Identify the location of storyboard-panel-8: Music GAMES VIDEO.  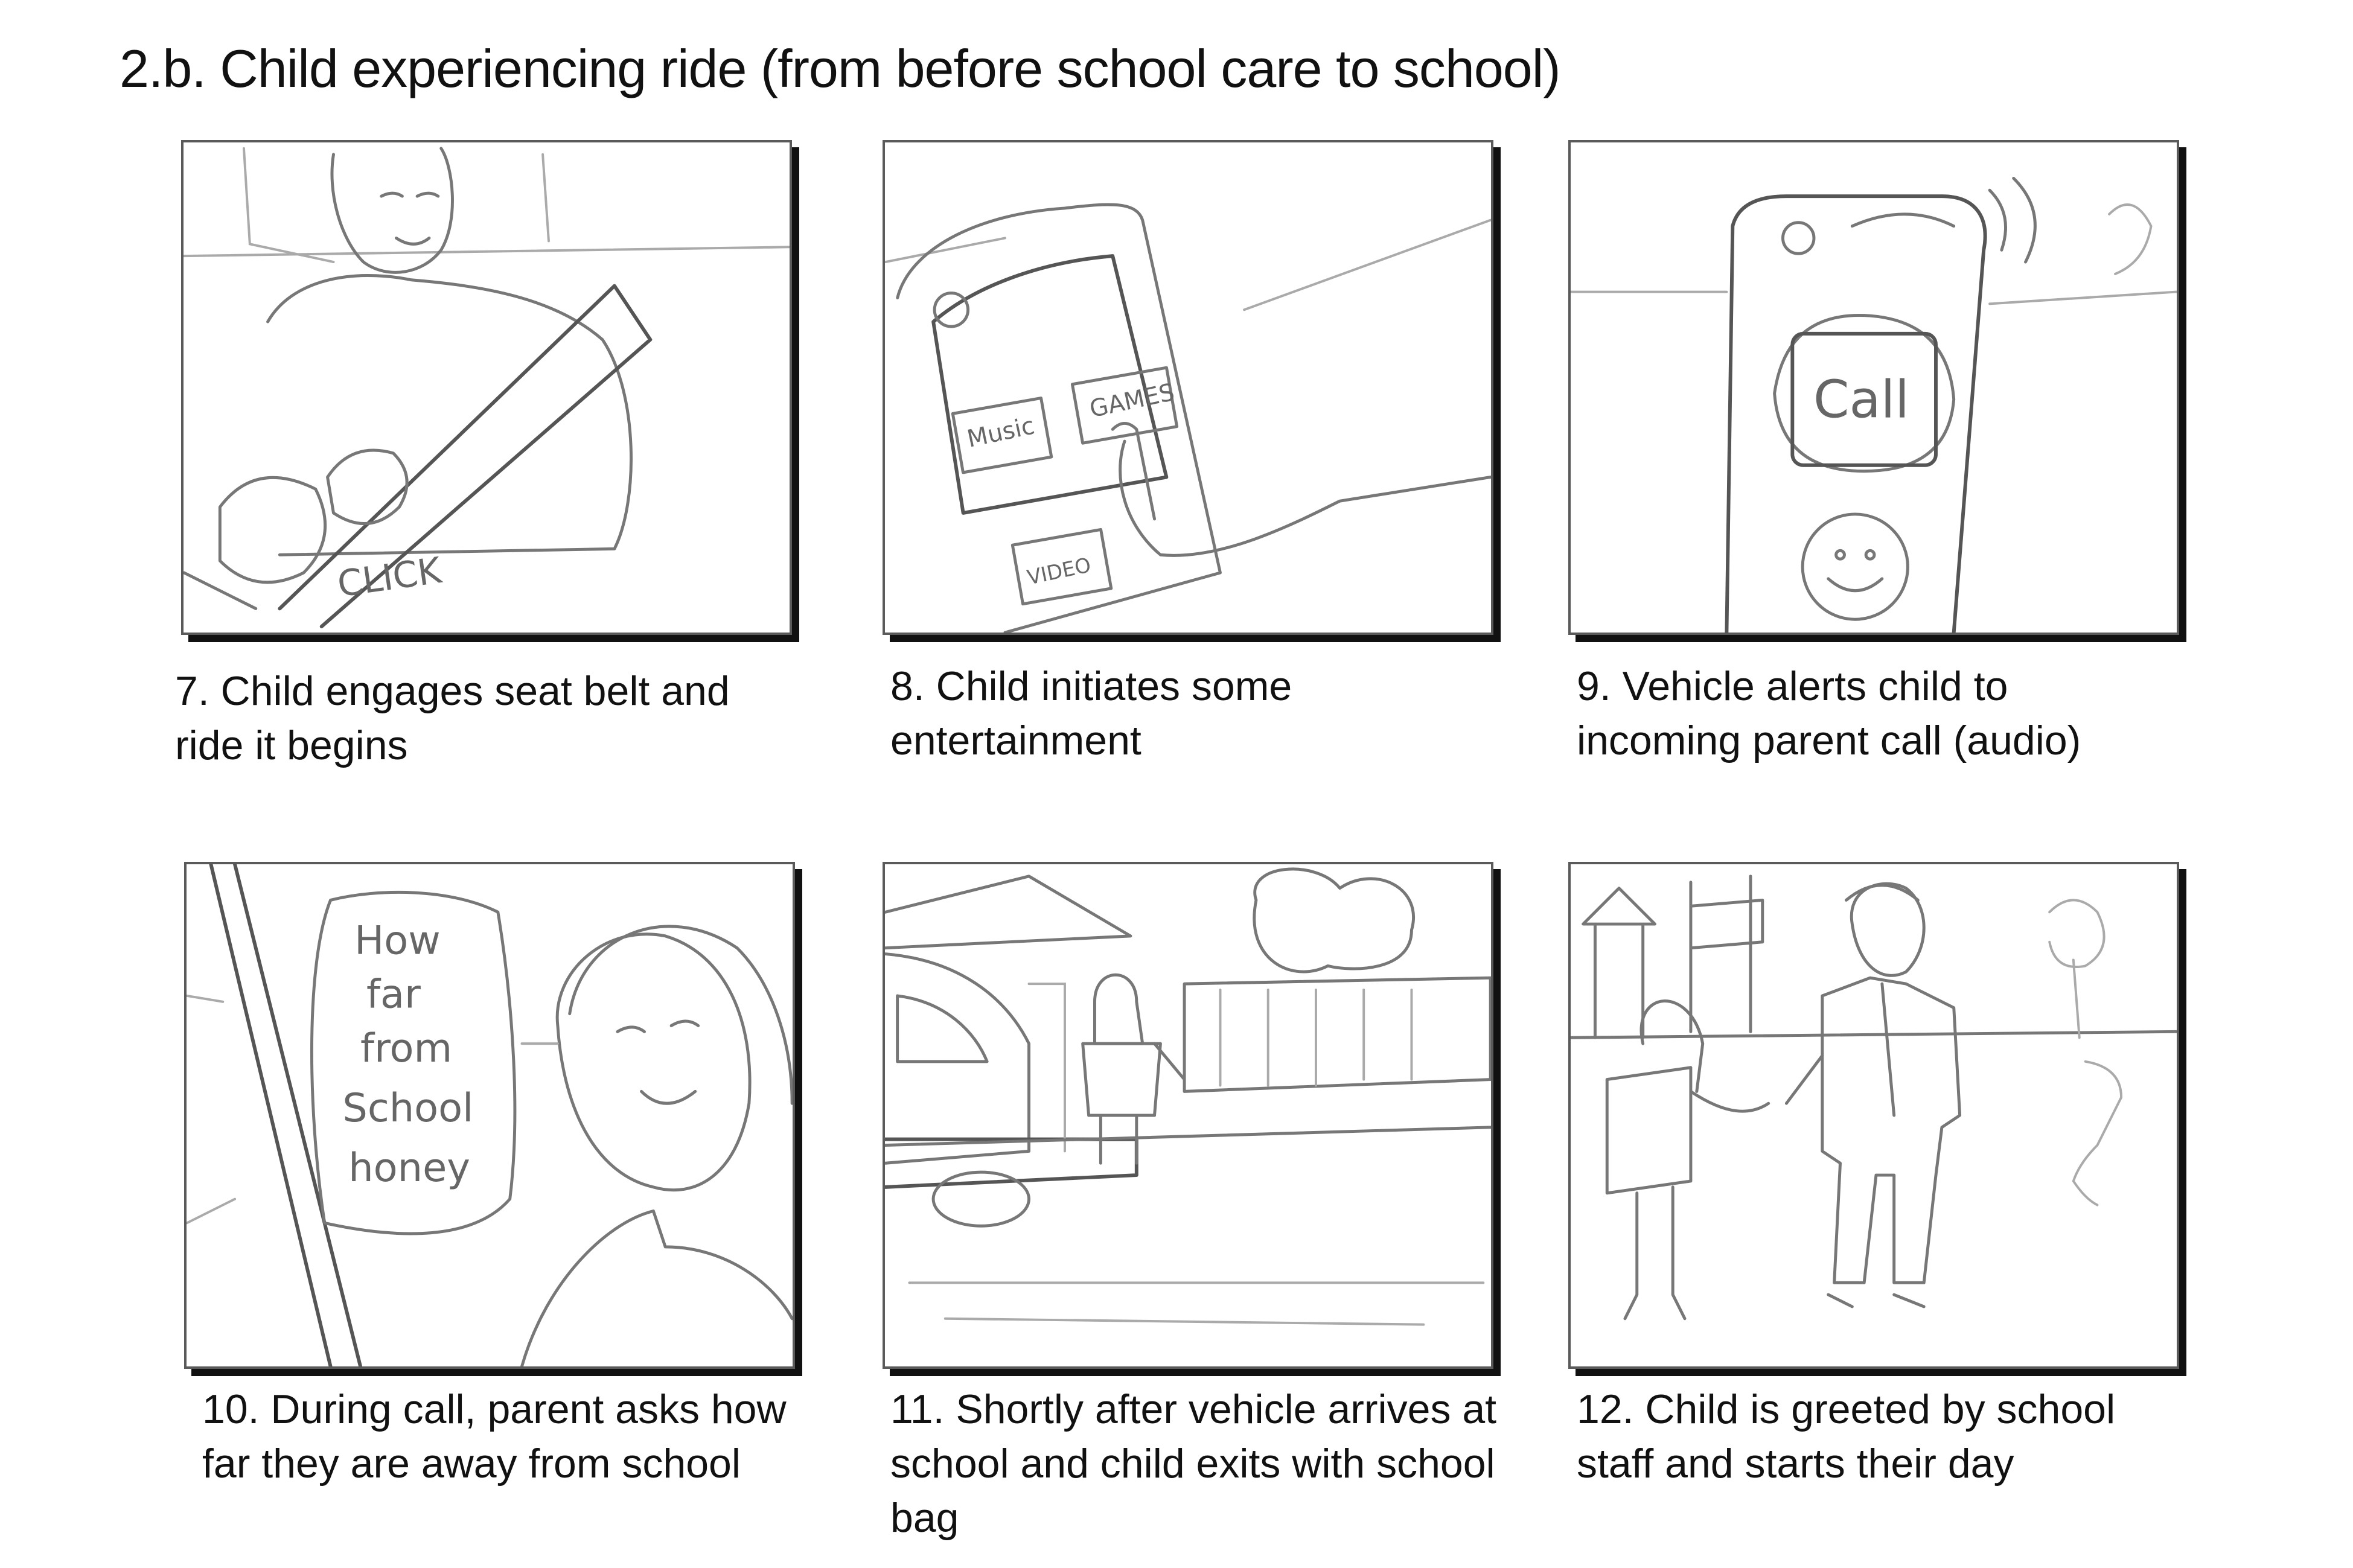
(1188, 387).